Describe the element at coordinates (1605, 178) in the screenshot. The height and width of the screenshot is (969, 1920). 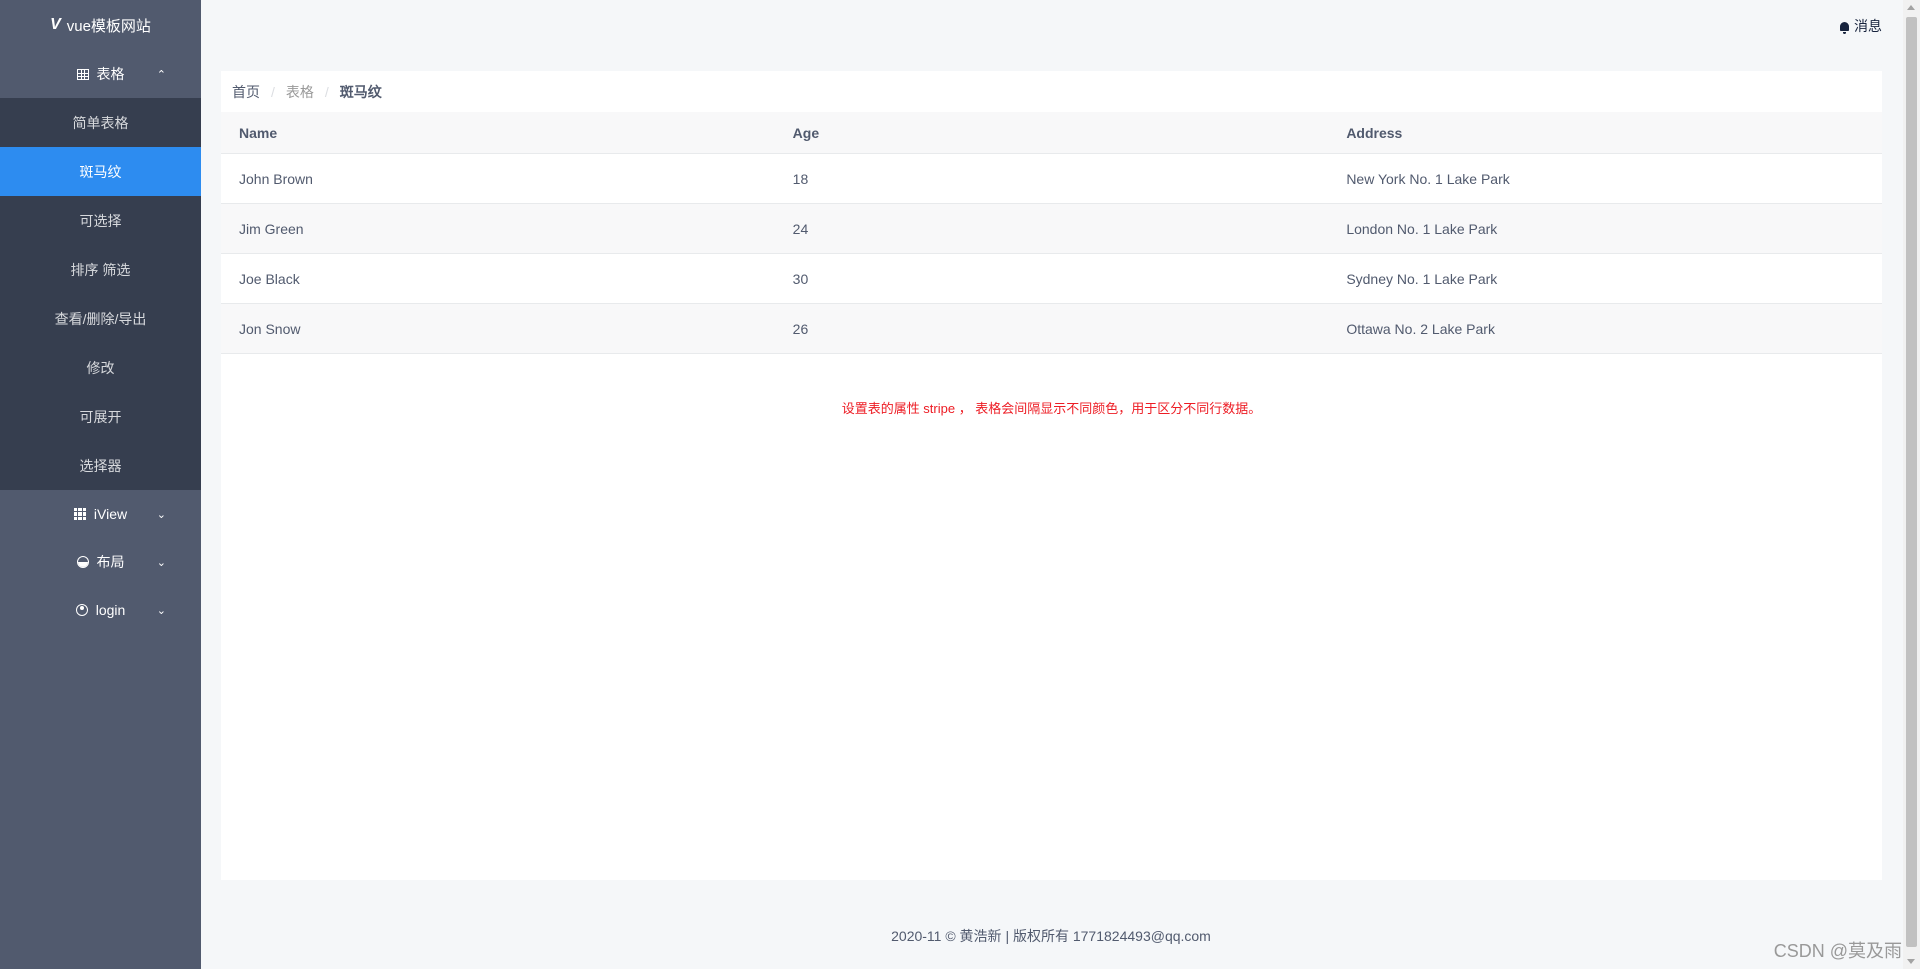
I see `cell-address: New York No. 1 Lake Park` at that location.